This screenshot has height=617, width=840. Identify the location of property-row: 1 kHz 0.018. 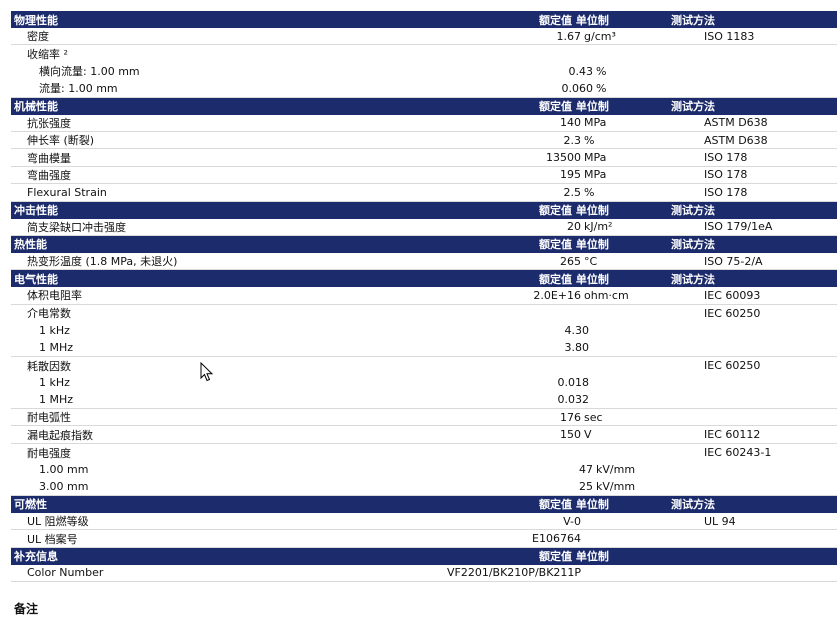
(424, 382).